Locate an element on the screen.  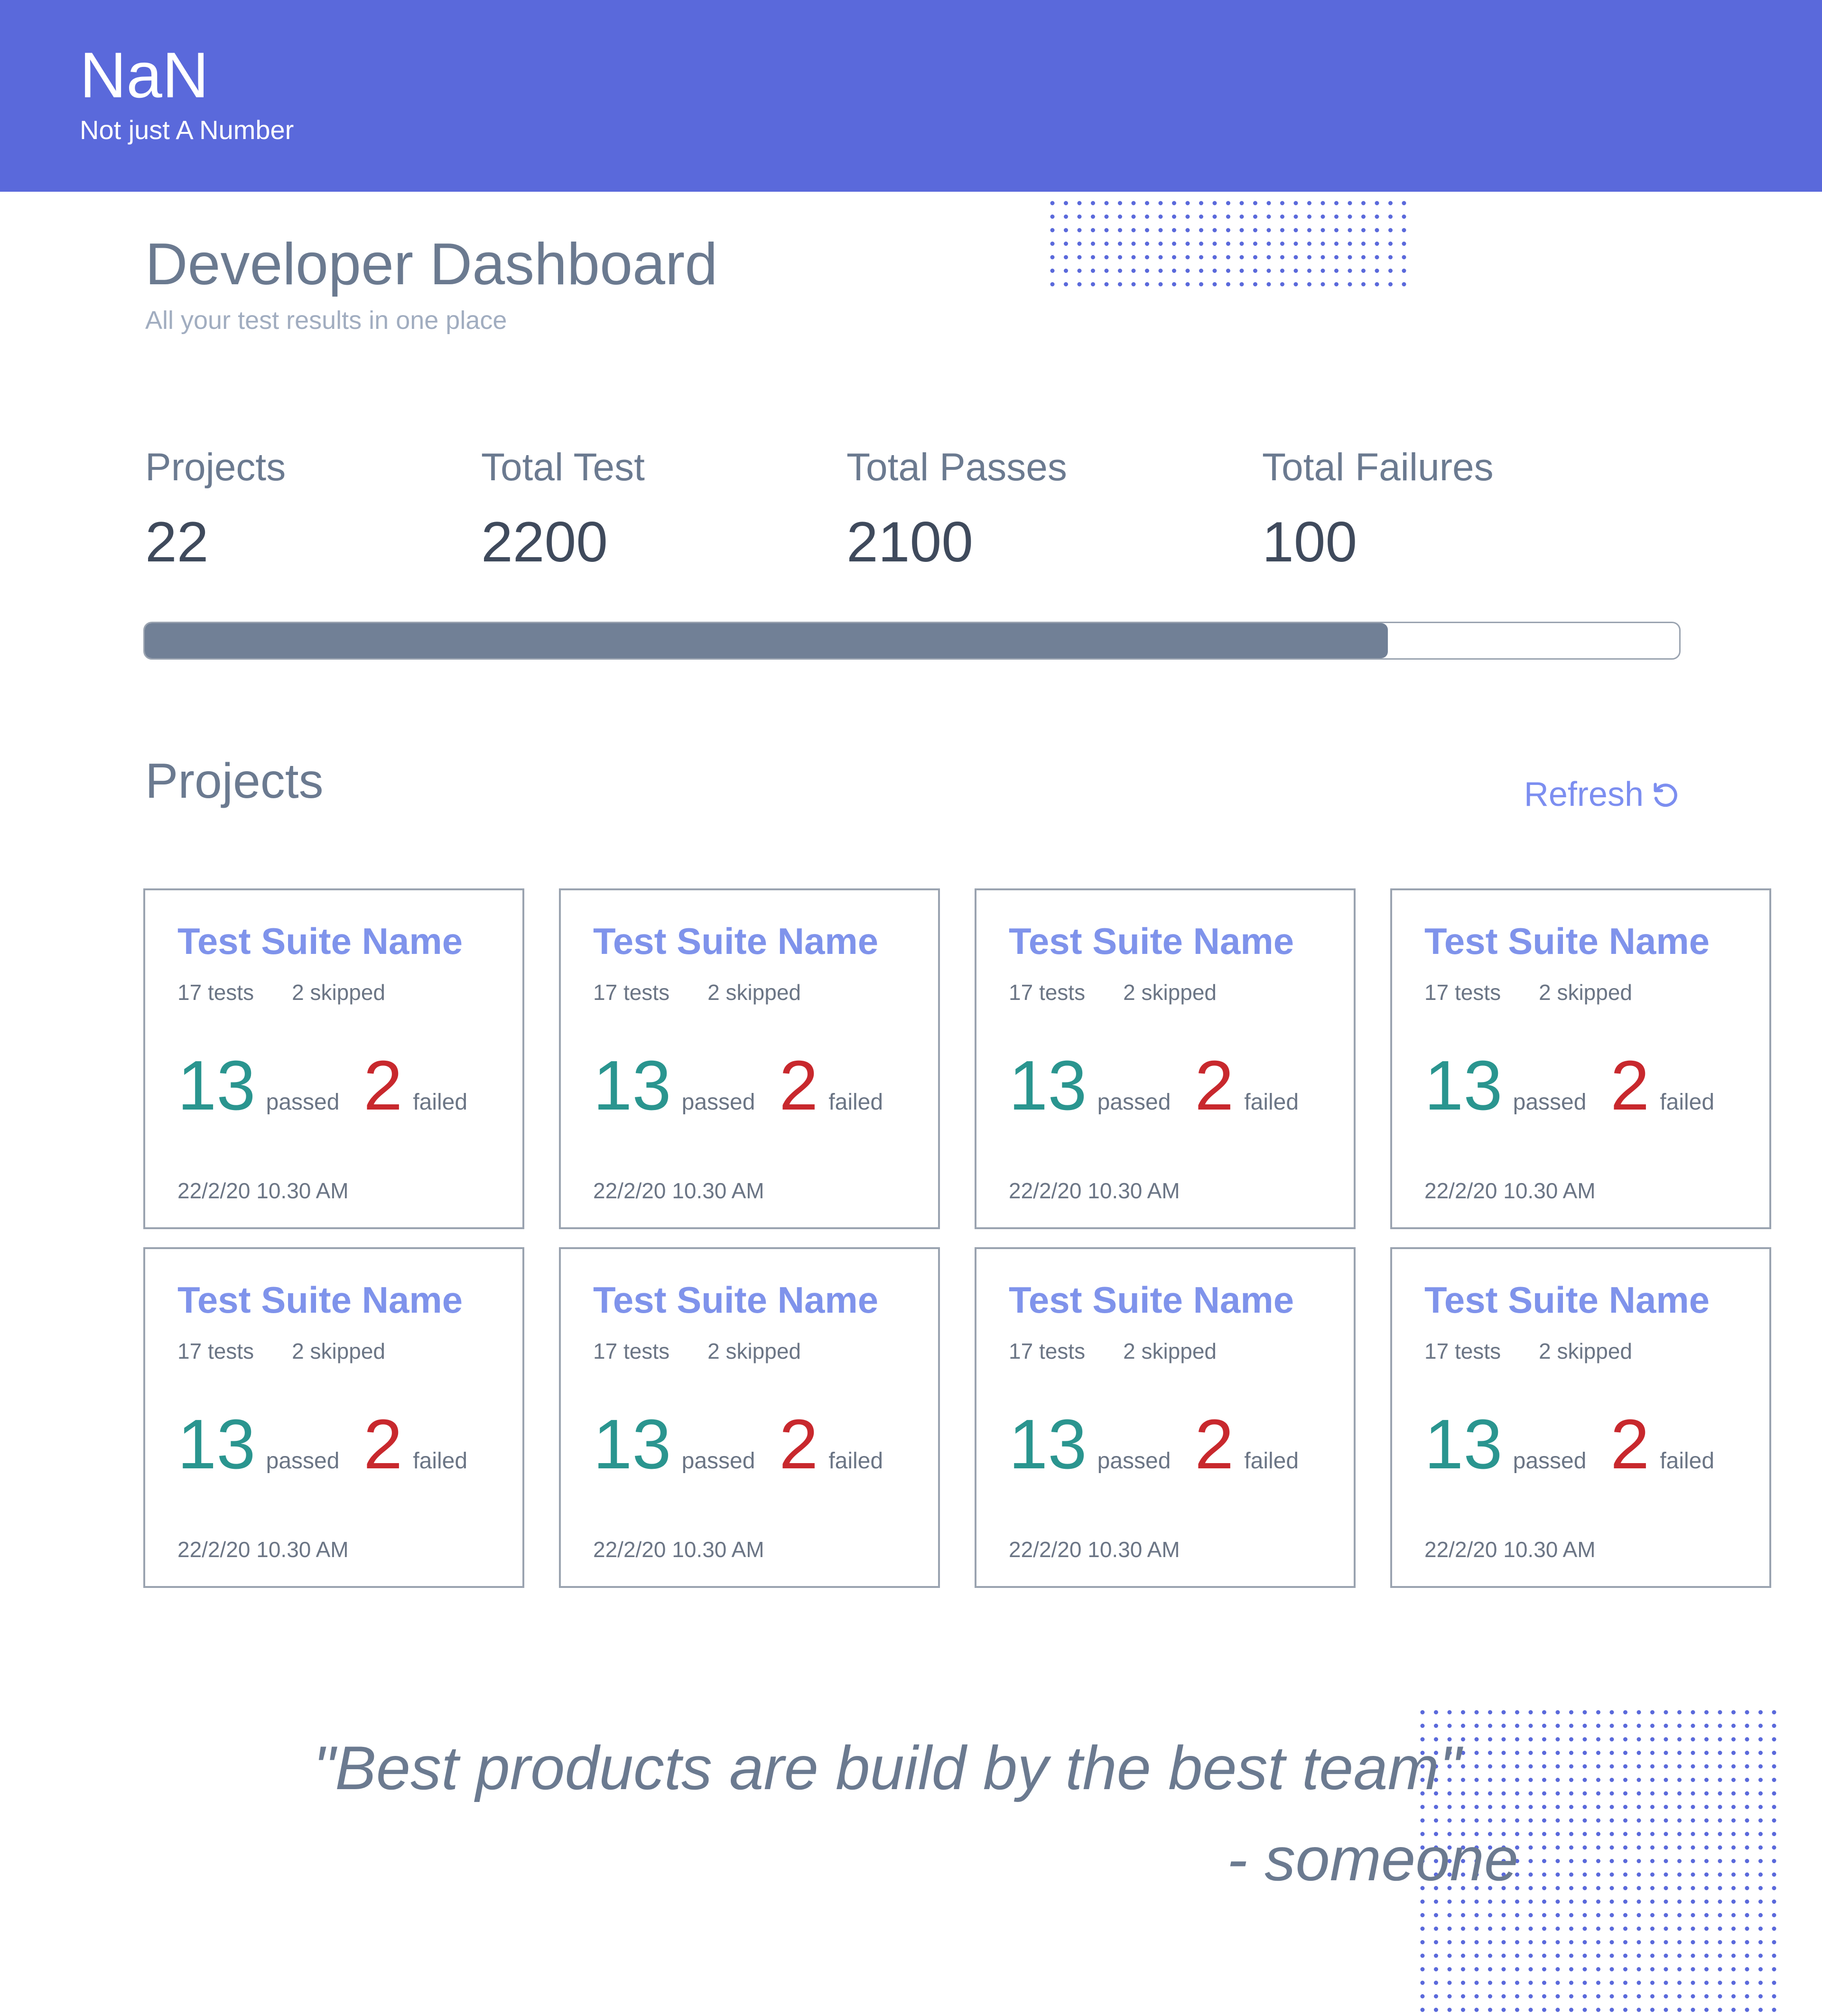
brand-subtitle: Not just A Number is located at coordinates (187, 130).